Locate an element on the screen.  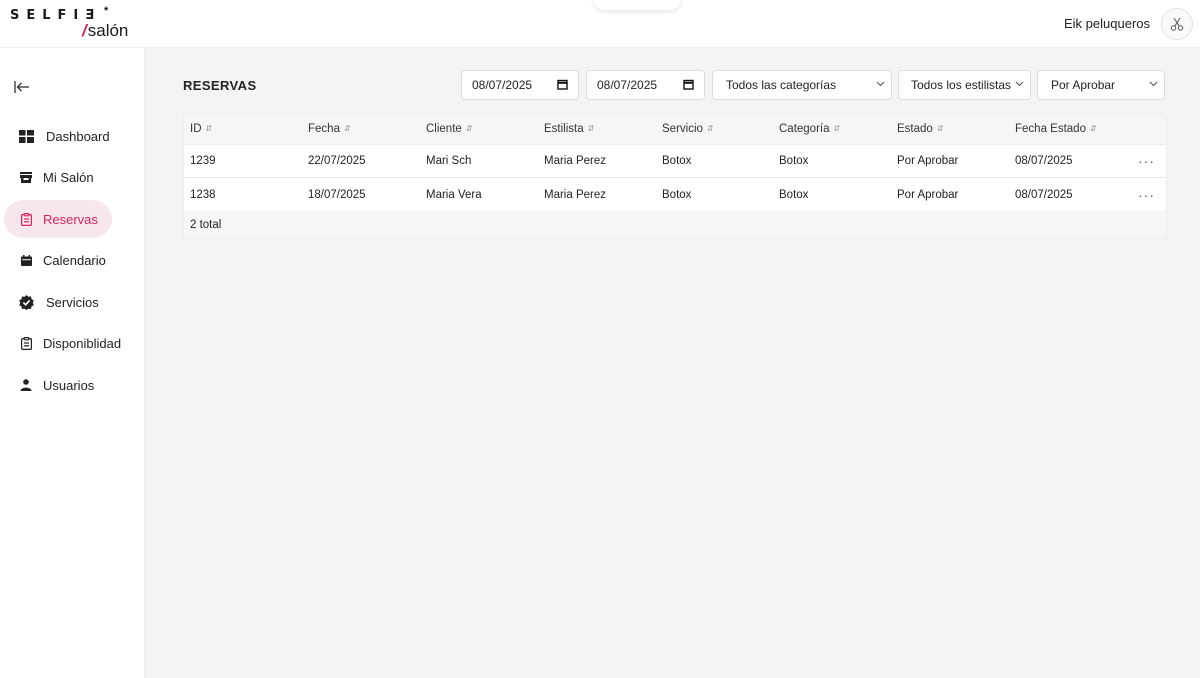
user-icon is located at coordinates (26, 385).